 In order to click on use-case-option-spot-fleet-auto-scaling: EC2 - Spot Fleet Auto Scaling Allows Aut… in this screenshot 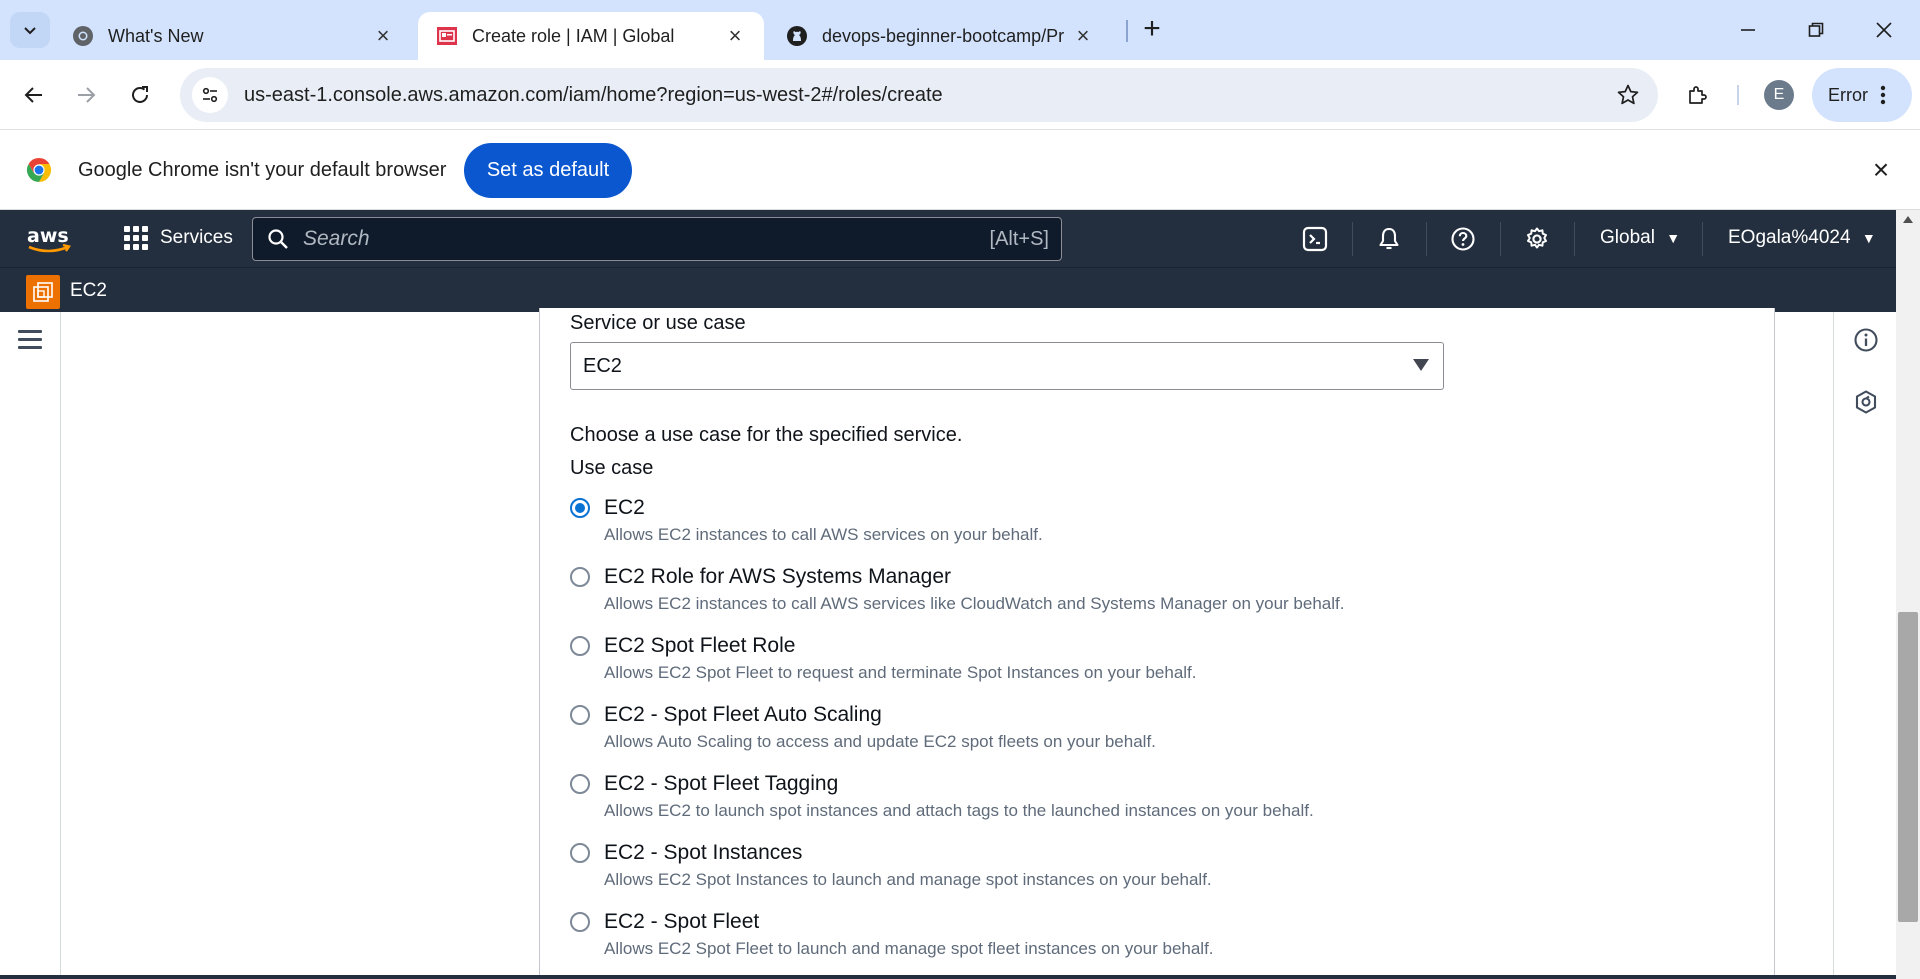, I will do `click(1020, 731)`.